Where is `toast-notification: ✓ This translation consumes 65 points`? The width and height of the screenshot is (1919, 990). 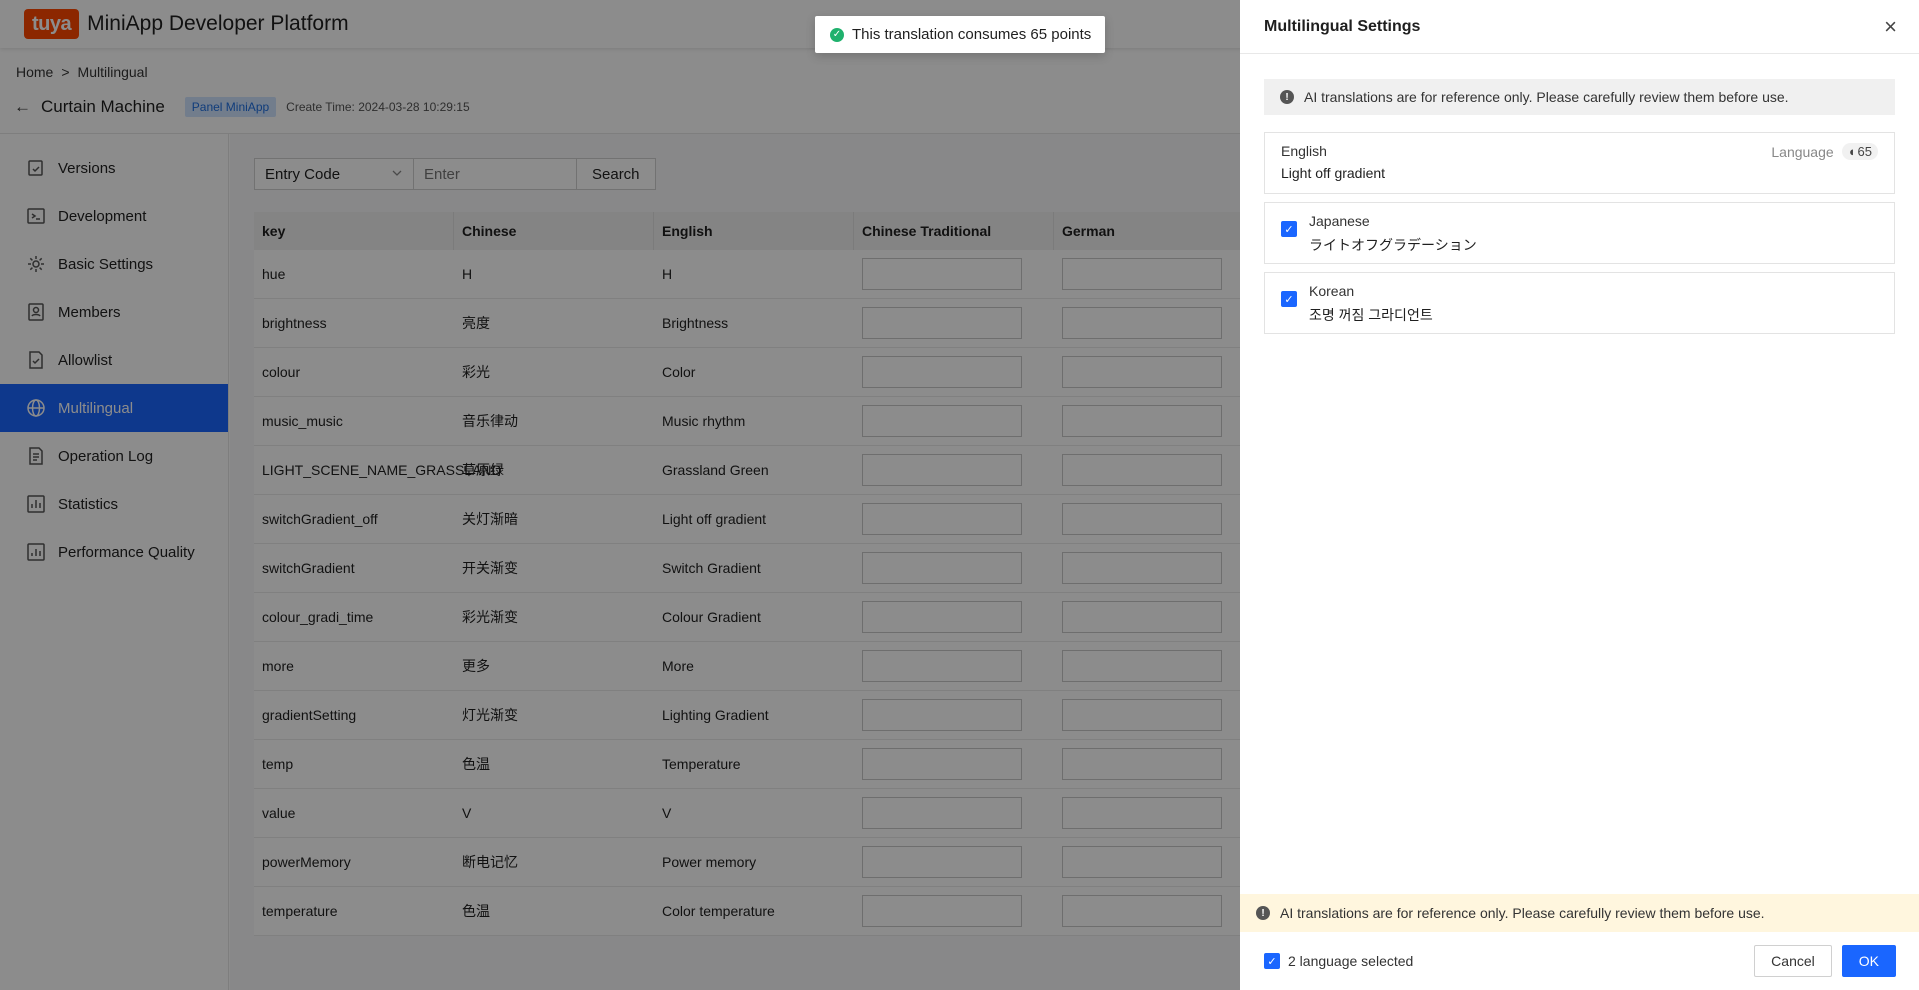
toast-notification: ✓ This translation consumes 65 points is located at coordinates (960, 34).